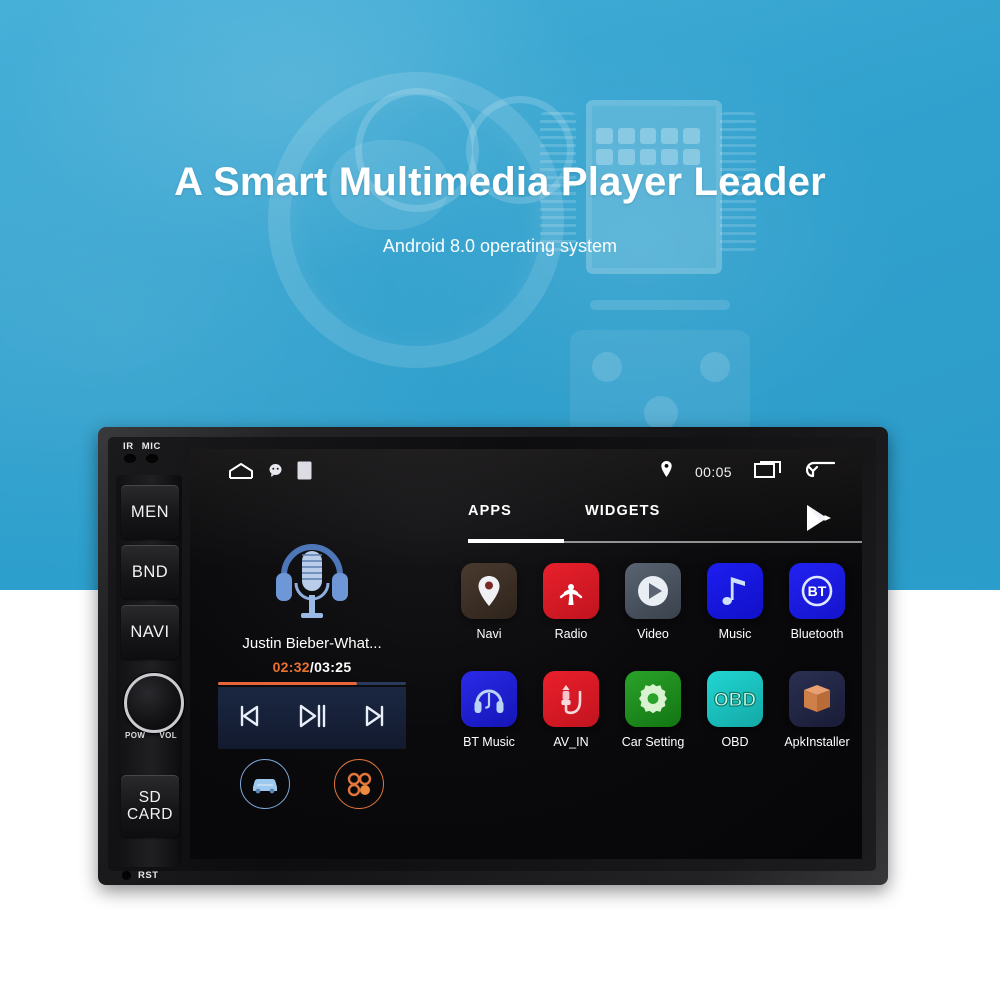 The image size is (1000, 1000). Describe the element at coordinates (715, 367) in the screenshot. I see `hvac-knob-right-graphic` at that location.